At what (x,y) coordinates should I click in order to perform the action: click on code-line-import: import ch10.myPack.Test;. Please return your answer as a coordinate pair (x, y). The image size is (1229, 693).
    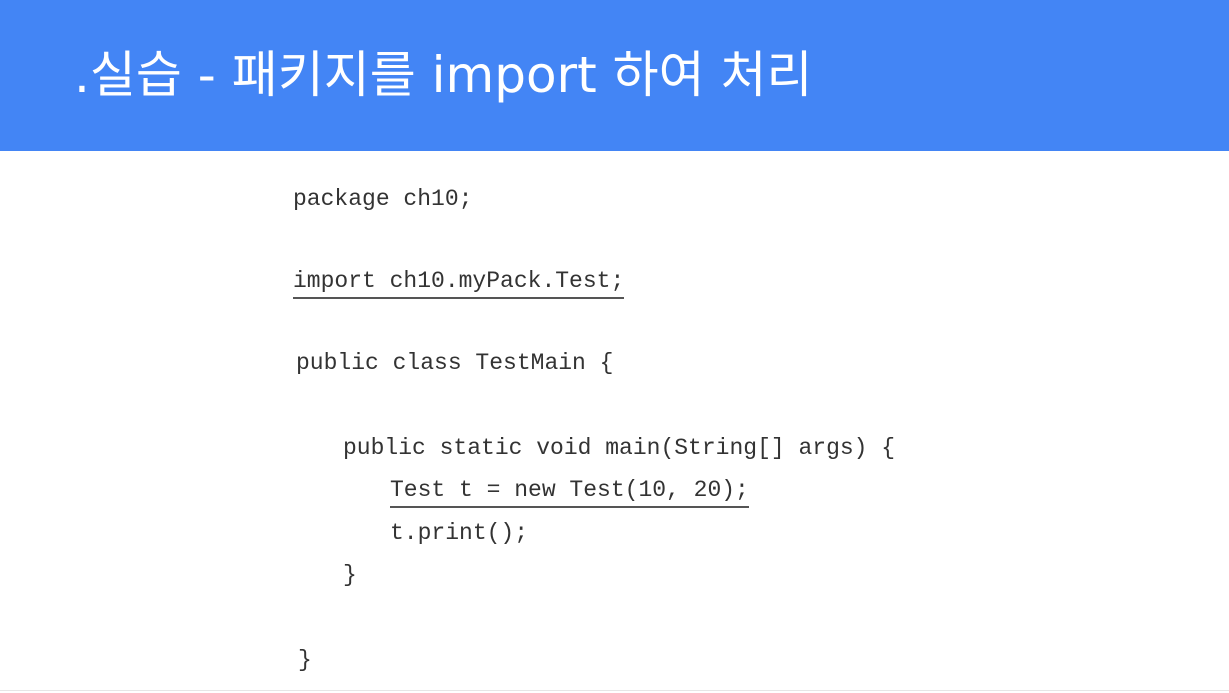
    Looking at the image, I should click on (459, 282).